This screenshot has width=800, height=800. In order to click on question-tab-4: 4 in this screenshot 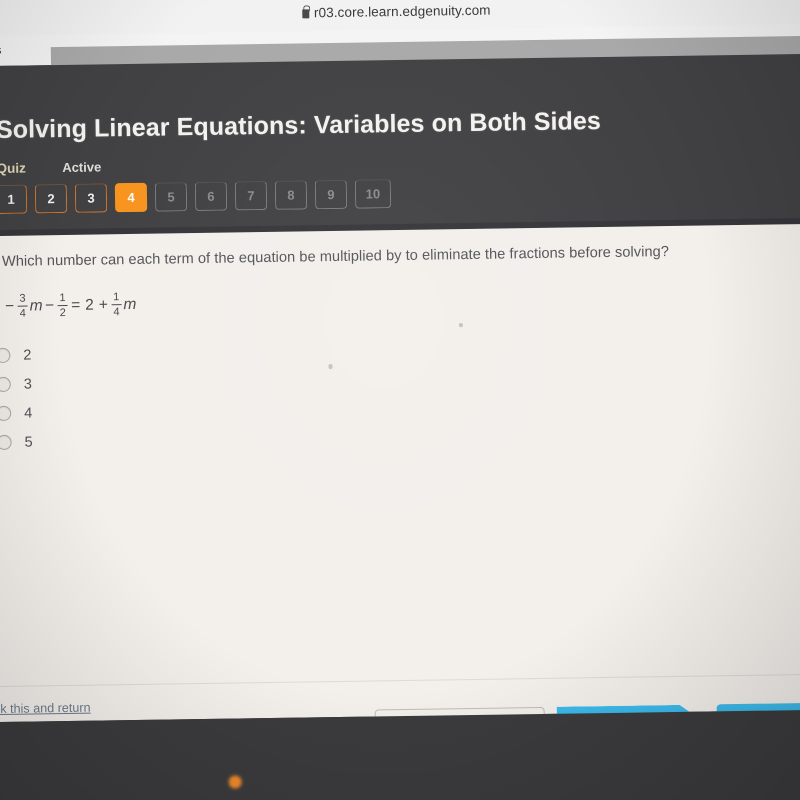, I will do `click(131, 197)`.